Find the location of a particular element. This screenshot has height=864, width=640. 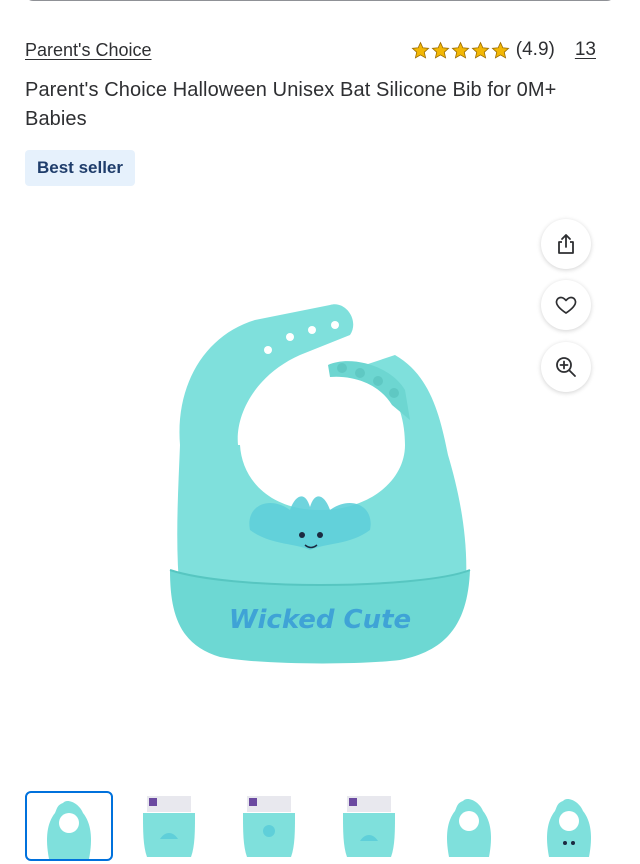

share-button is located at coordinates (566, 244).